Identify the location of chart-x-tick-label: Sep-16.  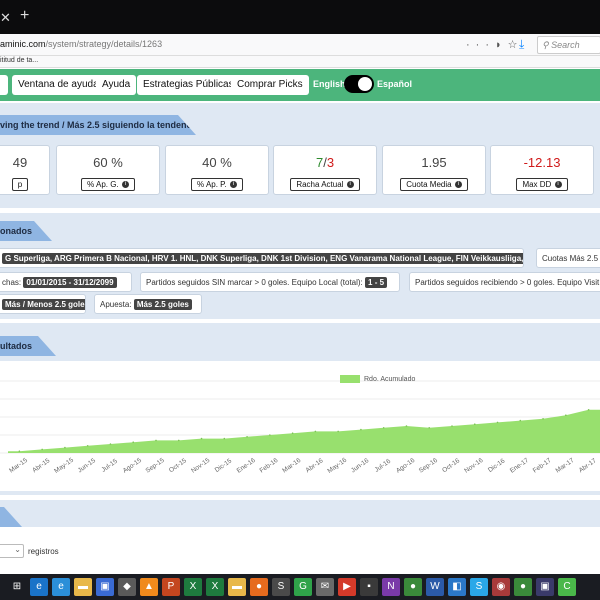
(428, 466).